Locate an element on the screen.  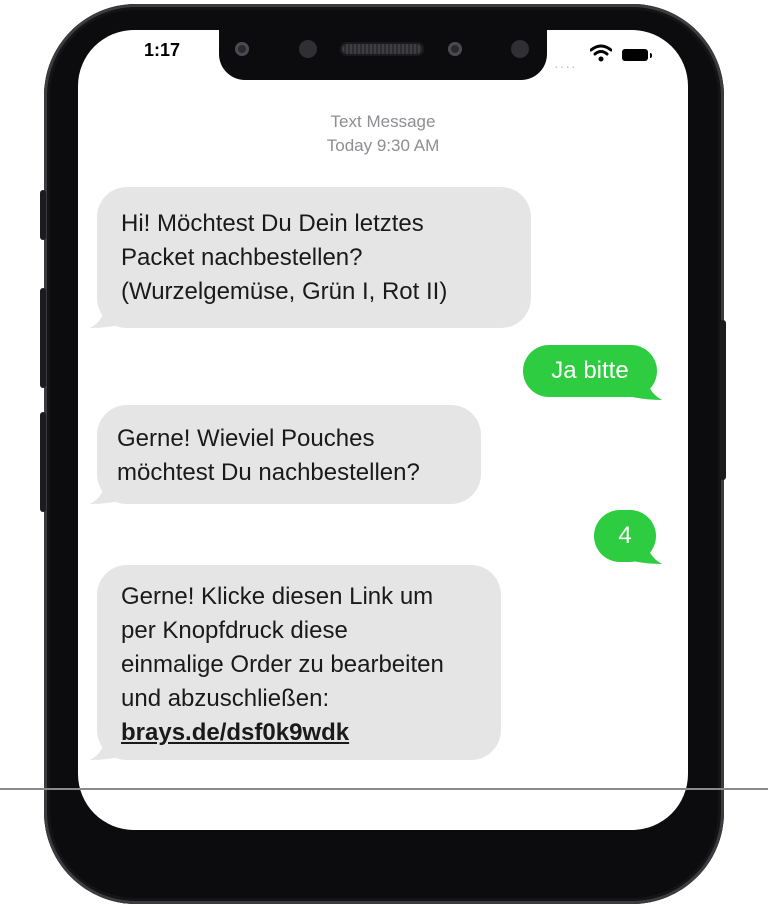
message-line: Packet nachbestellen? is located at coordinates (242, 257).